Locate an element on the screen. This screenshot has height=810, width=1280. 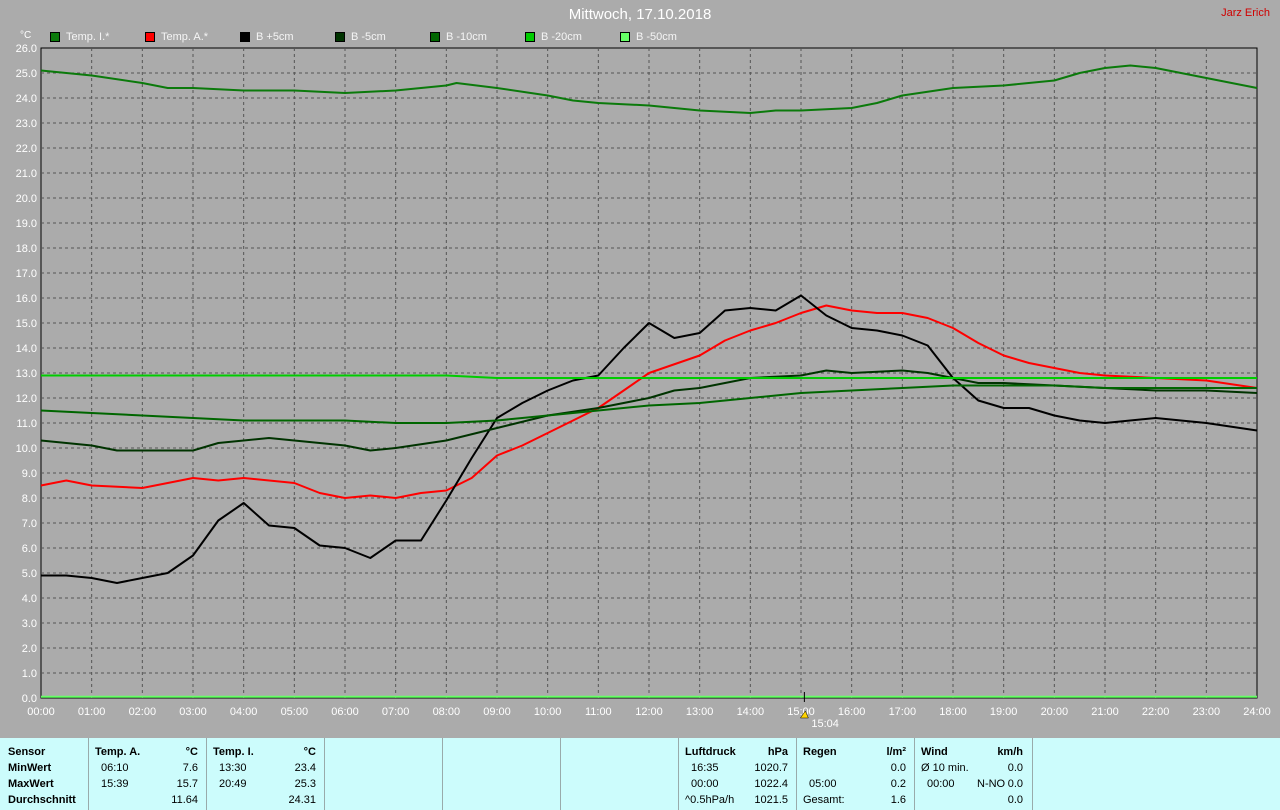
y-tick-label: 15.0 is located at coordinates (26, 324).